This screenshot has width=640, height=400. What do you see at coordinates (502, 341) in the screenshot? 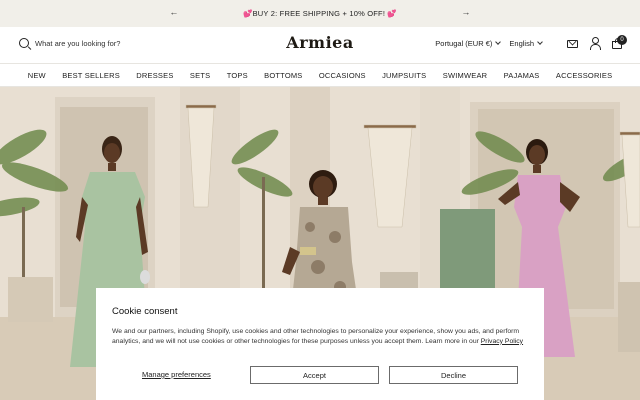
I see `privacy-policy-link: Privacy Policy` at bounding box center [502, 341].